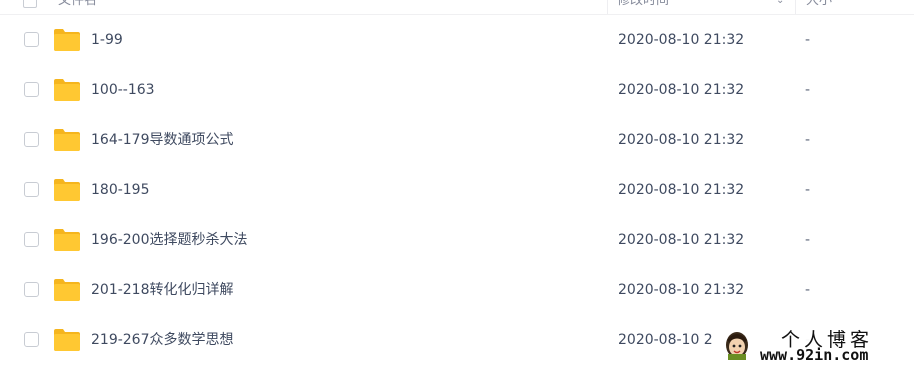 This screenshot has width=914, height=368. I want to click on file-name: 201-218转化化归详解, so click(162, 290).